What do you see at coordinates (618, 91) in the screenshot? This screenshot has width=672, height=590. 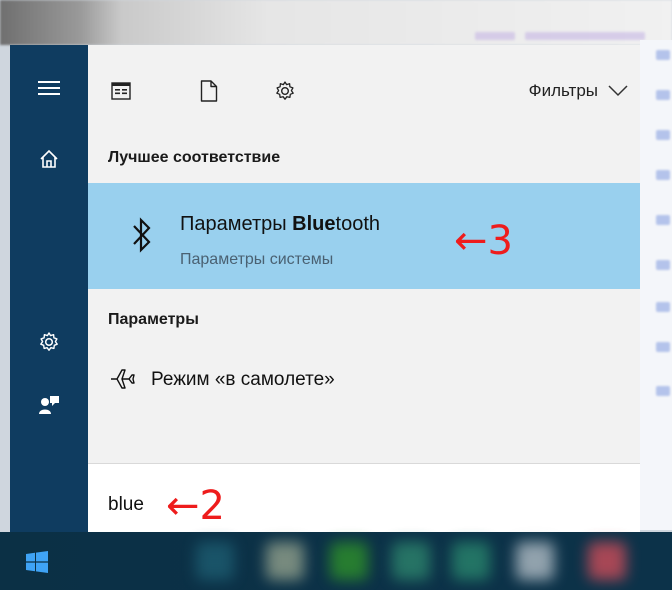 I see `chevron-down-icon` at bounding box center [618, 91].